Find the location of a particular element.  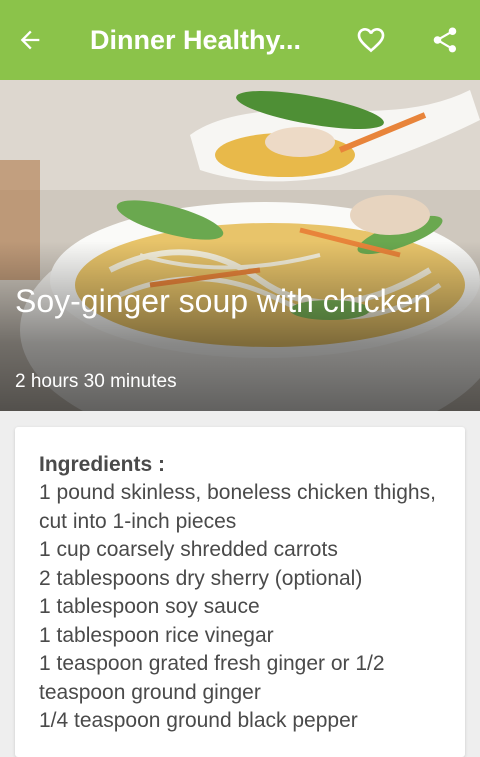

favorite-button is located at coordinates (371, 40).